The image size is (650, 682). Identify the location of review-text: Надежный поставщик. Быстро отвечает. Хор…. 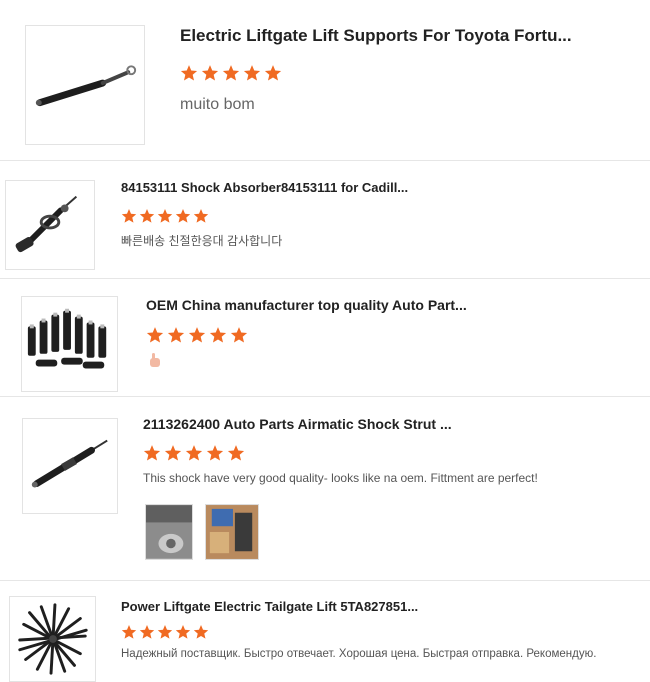
(359, 654).